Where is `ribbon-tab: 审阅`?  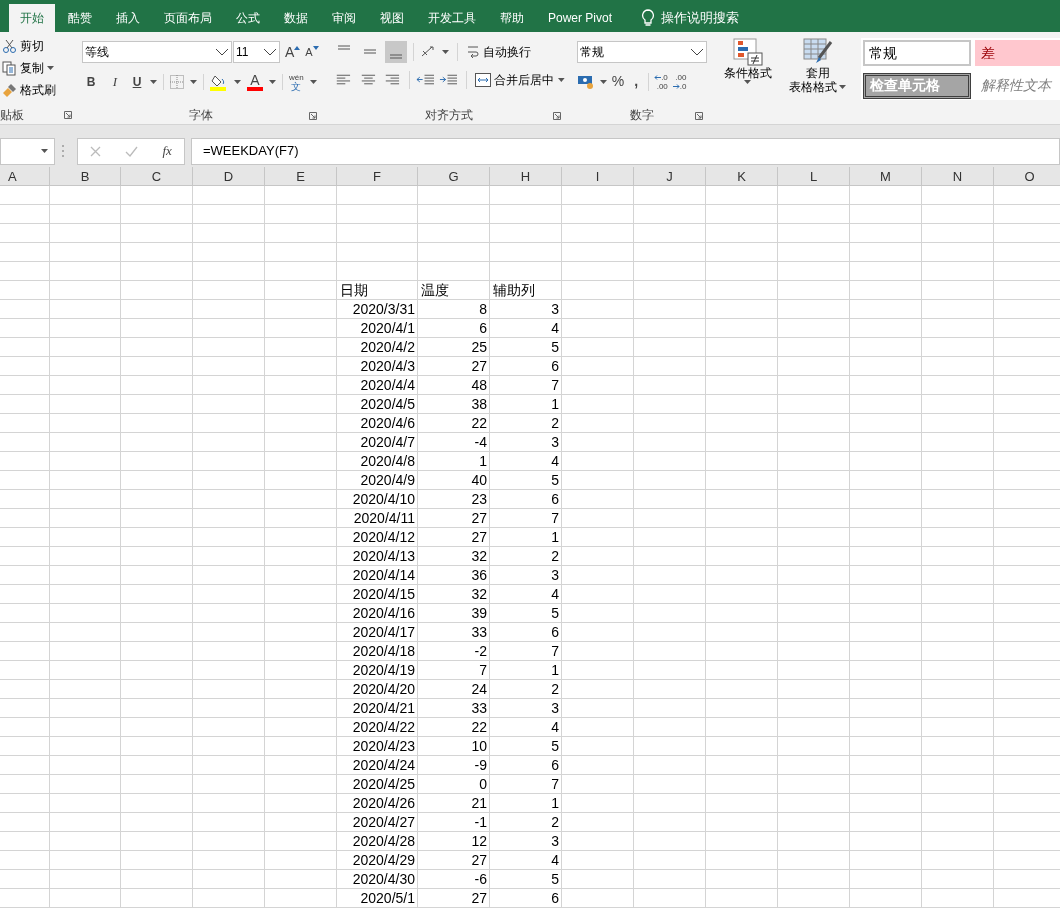 ribbon-tab: 审阅 is located at coordinates (344, 18).